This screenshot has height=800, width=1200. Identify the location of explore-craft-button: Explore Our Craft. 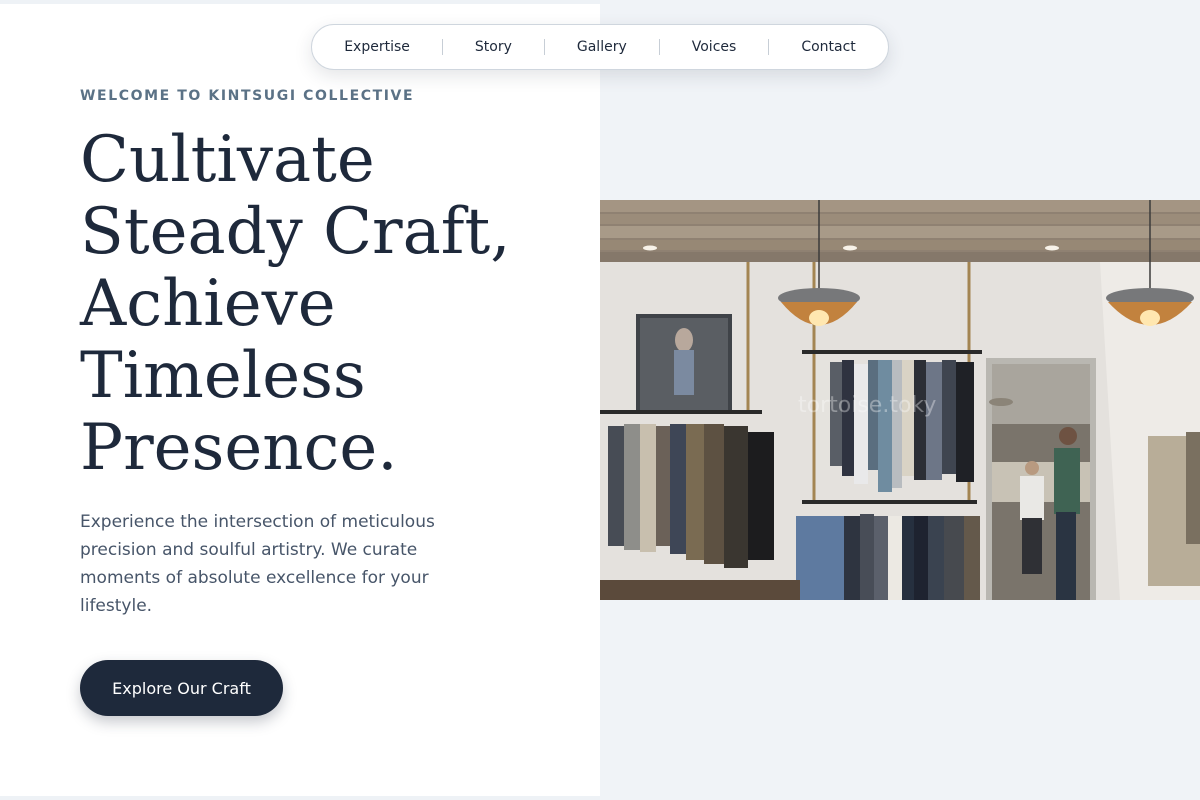
(181, 688).